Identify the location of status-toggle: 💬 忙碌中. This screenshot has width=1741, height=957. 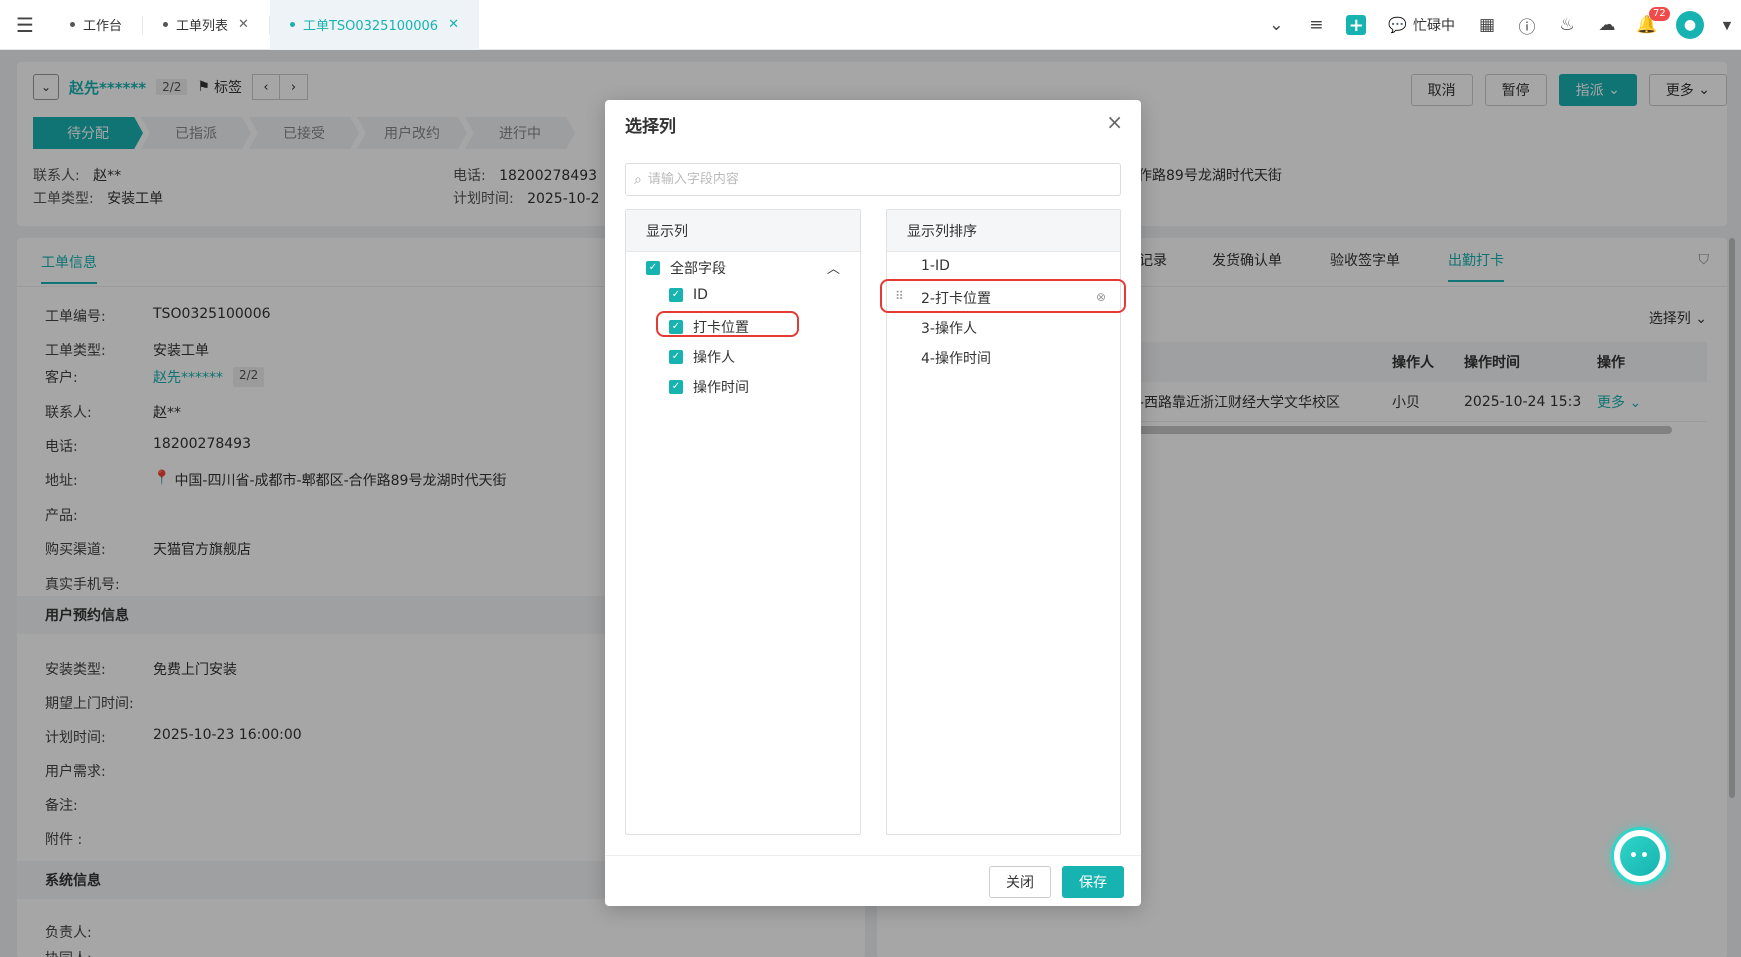
(1421, 25).